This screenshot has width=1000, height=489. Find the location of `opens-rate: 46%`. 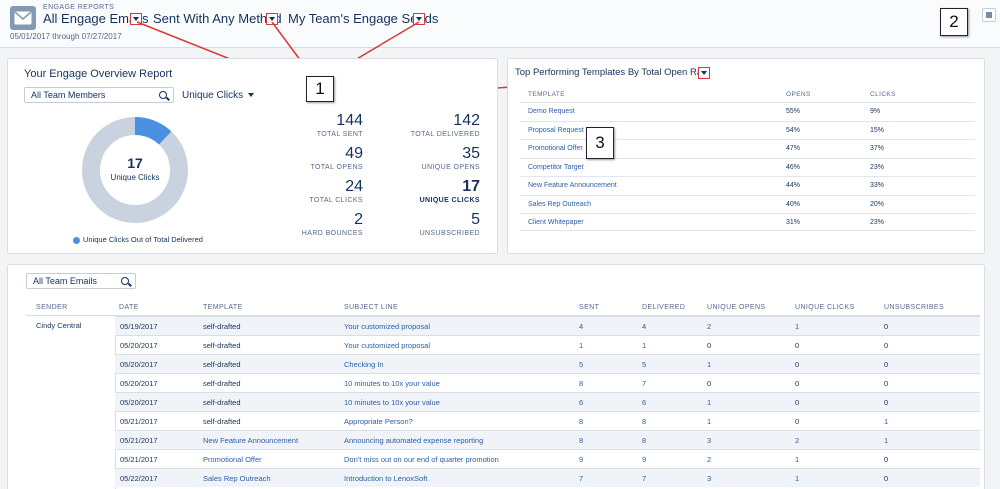

opens-rate: 46% is located at coordinates (793, 167).